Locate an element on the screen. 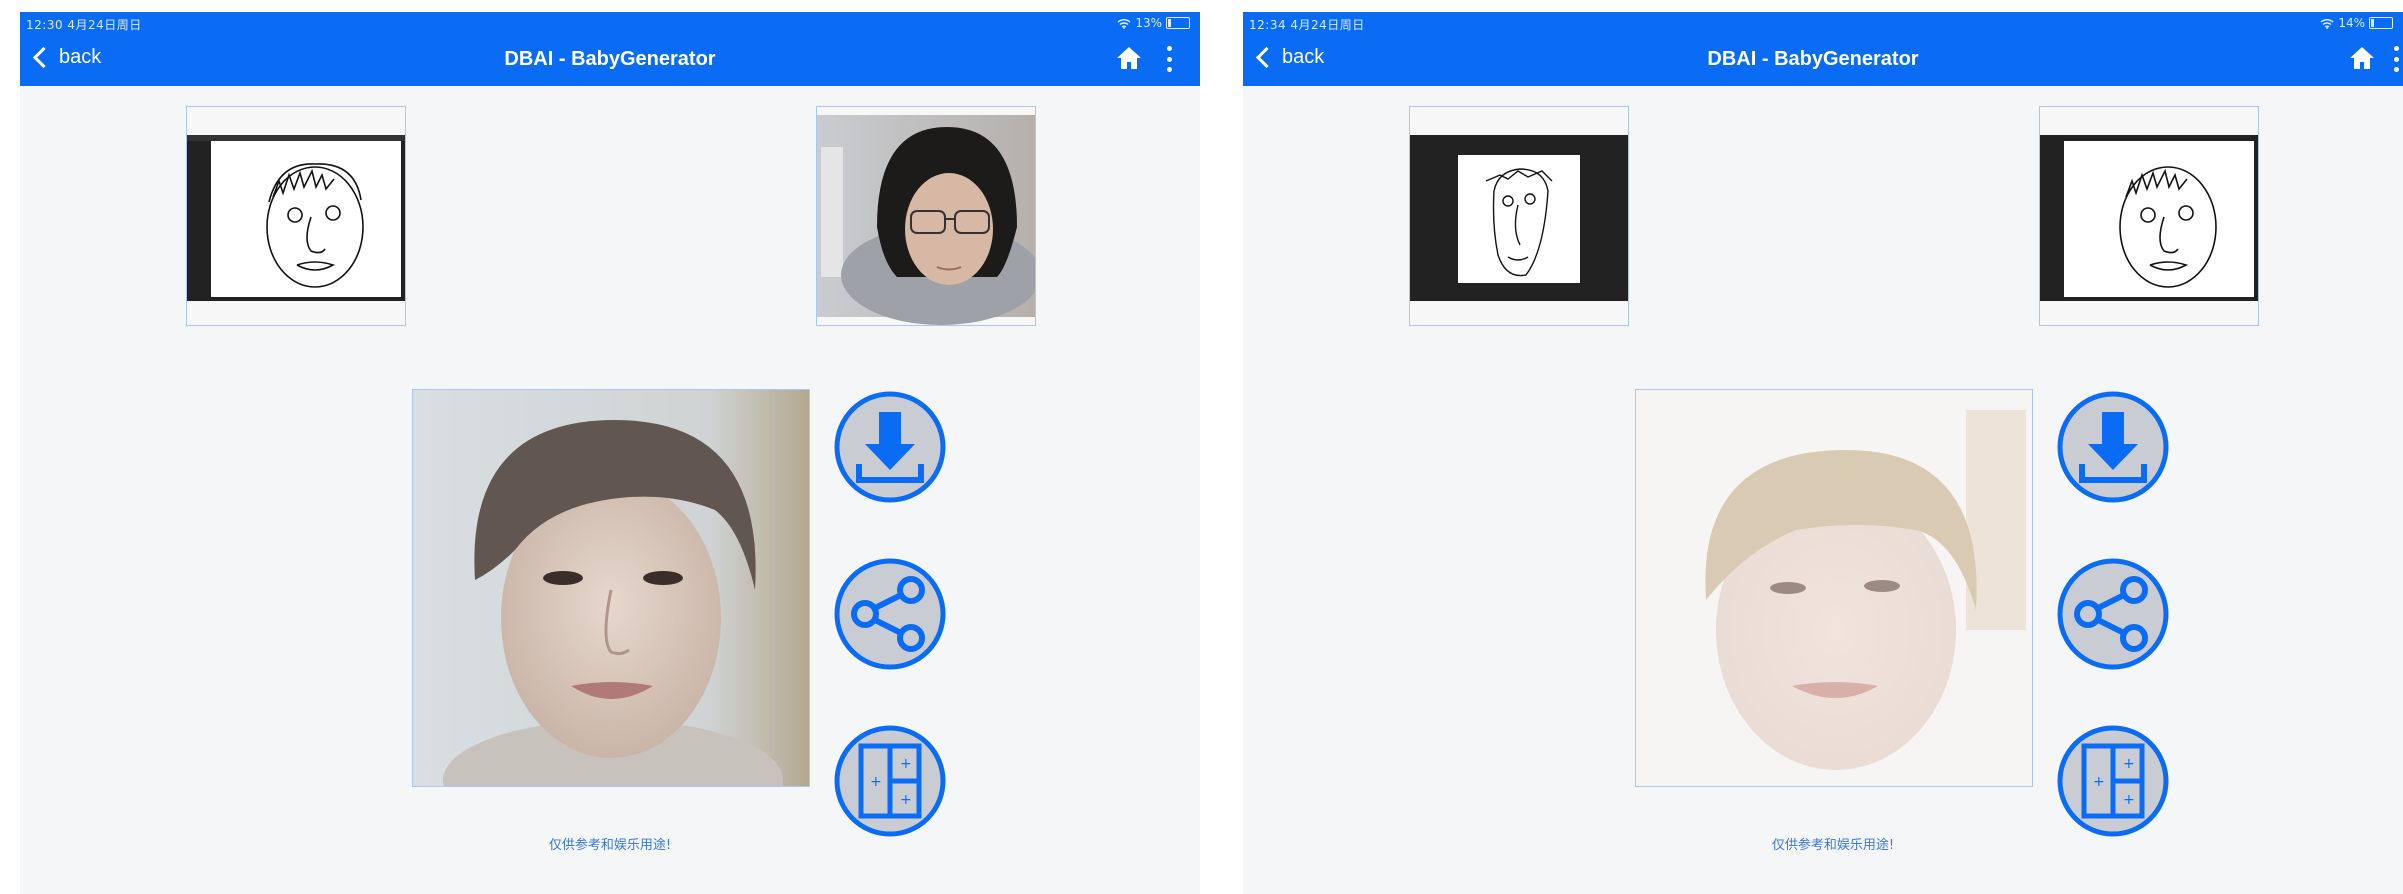 This screenshot has height=894, width=2403. status-time: 12:30 4月24日周日 is located at coordinates (84, 25).